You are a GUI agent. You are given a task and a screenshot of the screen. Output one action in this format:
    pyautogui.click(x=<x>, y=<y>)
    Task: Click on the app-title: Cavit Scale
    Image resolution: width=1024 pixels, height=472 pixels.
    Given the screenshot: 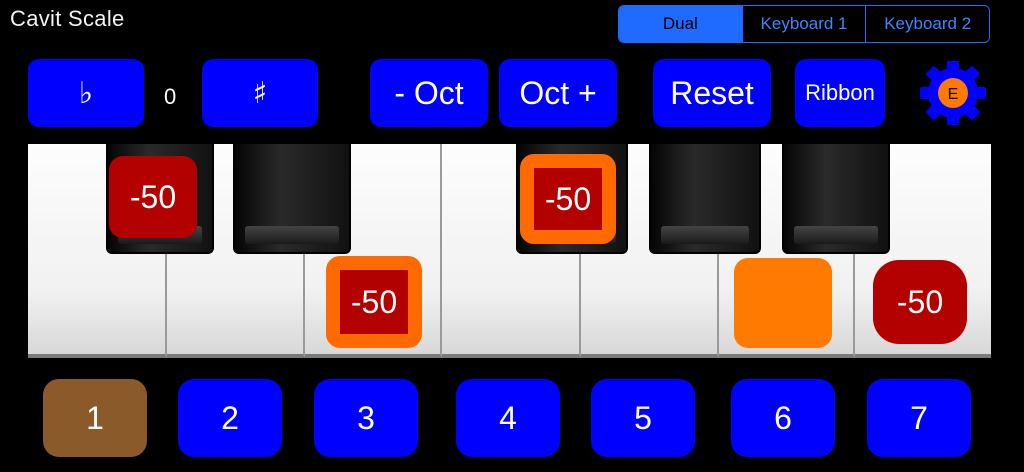 What is the action you would take?
    pyautogui.click(x=67, y=18)
    